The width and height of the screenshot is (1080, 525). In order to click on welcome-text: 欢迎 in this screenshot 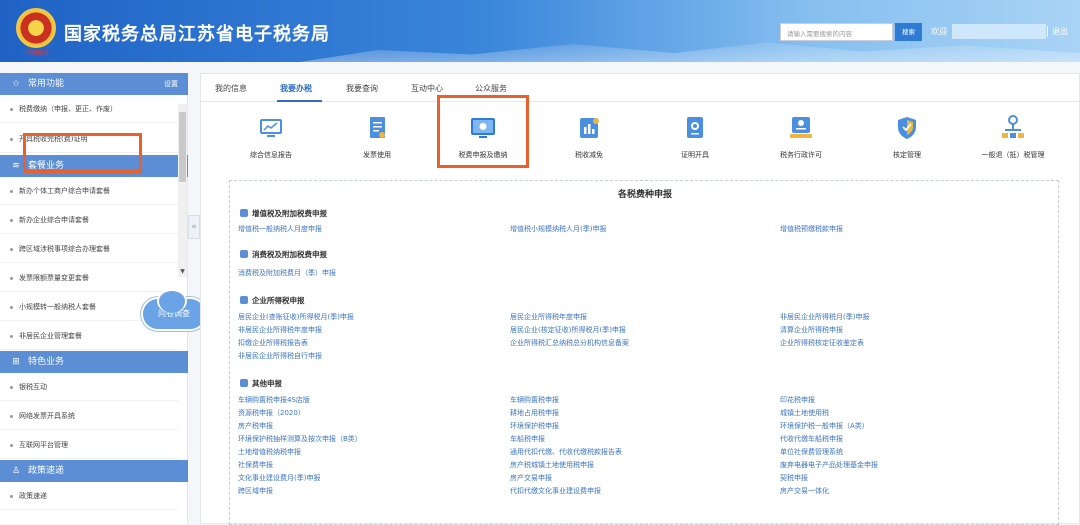, I will do `click(939, 31)`.